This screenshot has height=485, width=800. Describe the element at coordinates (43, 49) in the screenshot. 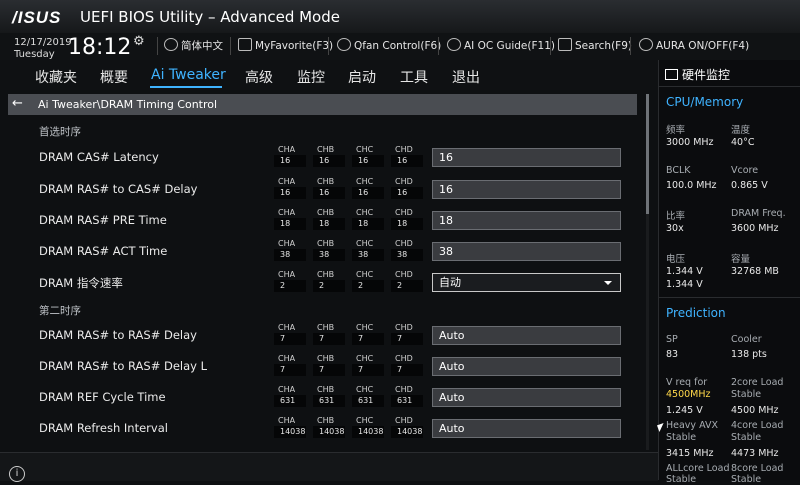

I see `date-display: 12/17/2019 Tuesday` at that location.